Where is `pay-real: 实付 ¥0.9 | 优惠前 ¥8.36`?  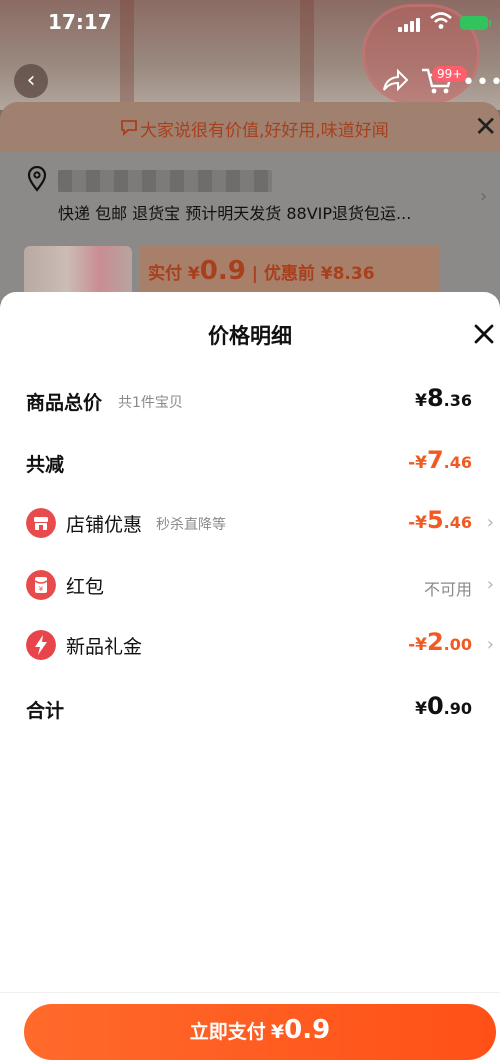
pay-real: 实付 ¥0.9 | 优惠前 ¥8.36 is located at coordinates (261, 271).